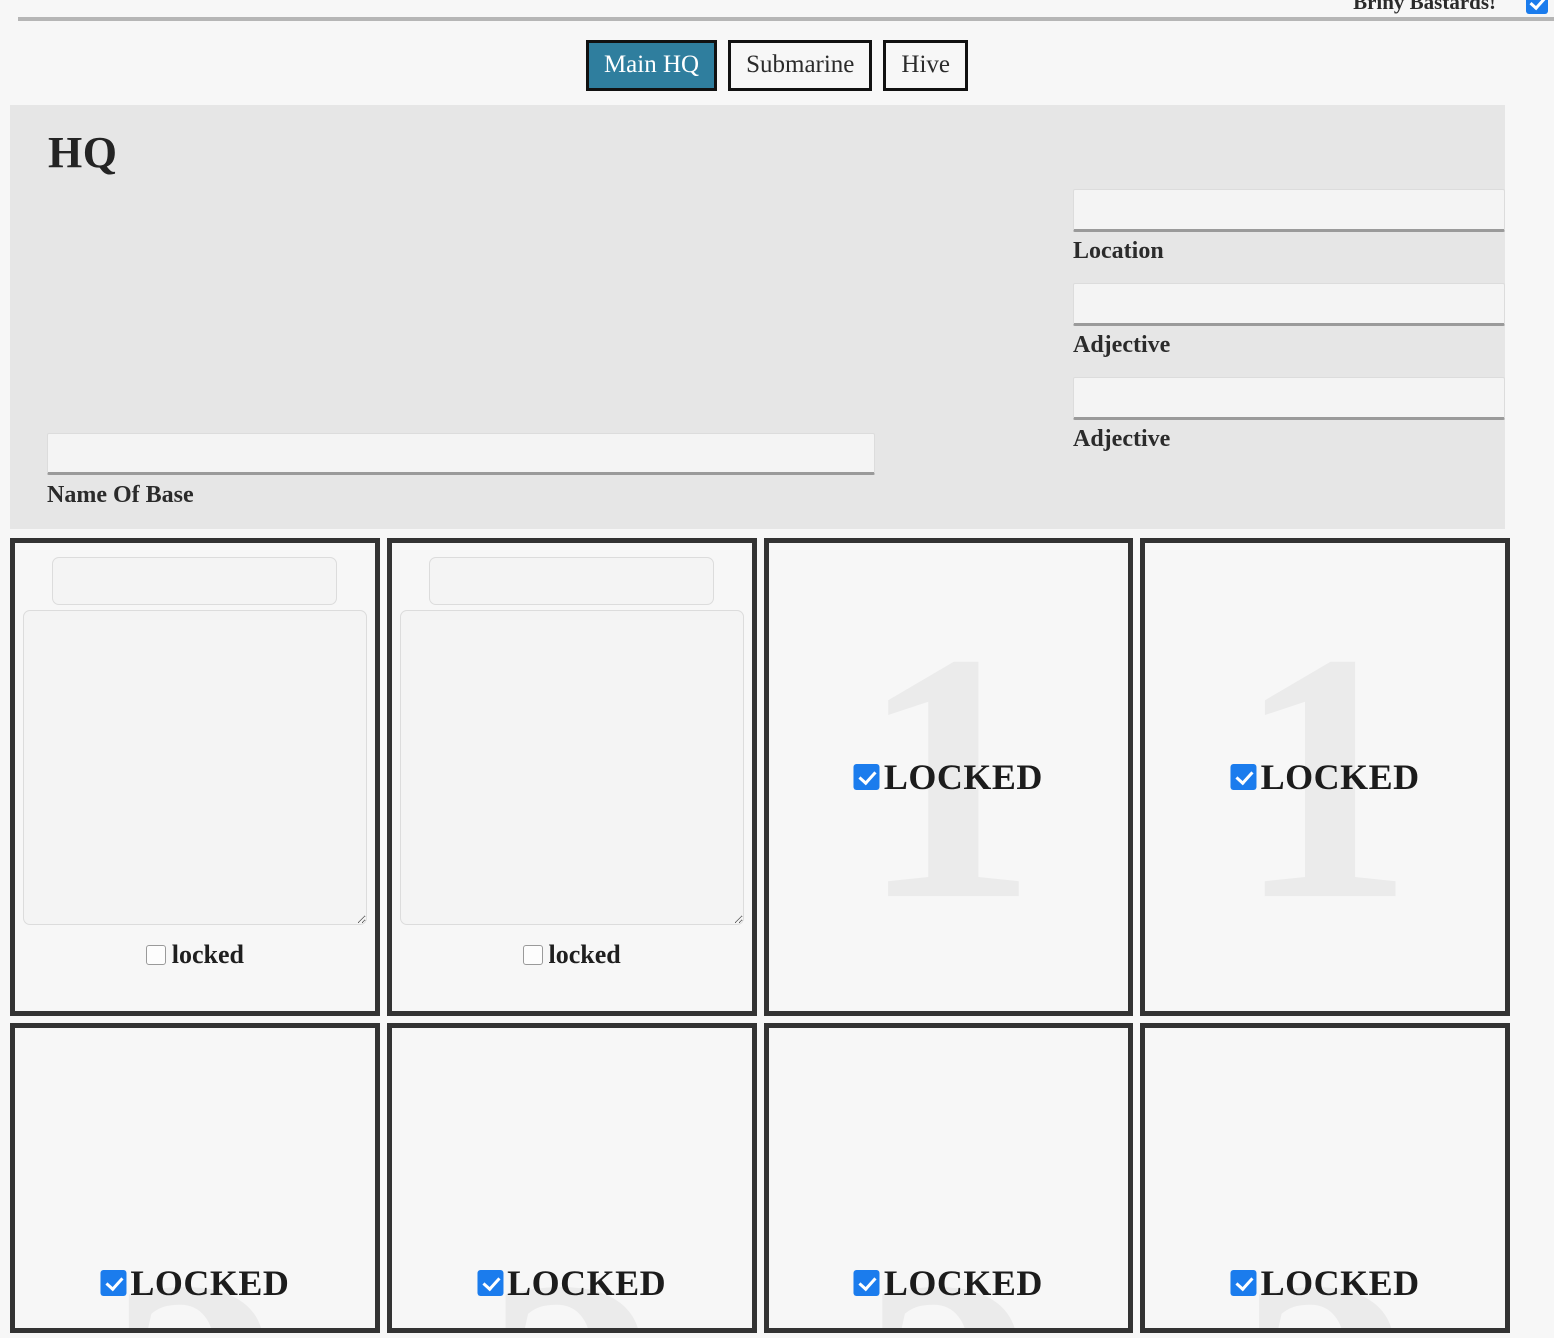 This screenshot has height=1338, width=1554. What do you see at coordinates (866, 1283) in the screenshot?
I see `card-7-locked-checkbox` at bounding box center [866, 1283].